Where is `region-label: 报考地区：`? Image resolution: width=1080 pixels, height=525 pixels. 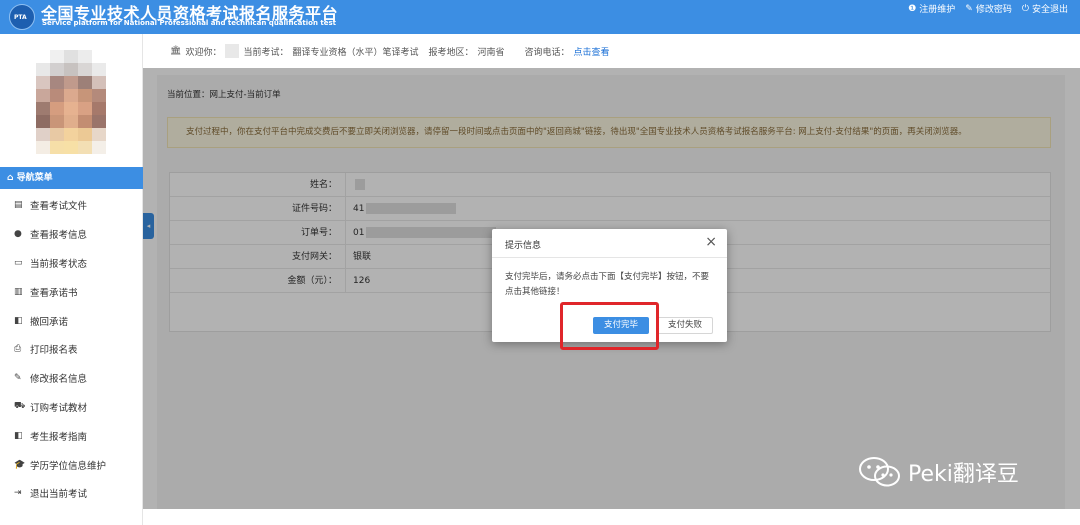
region-label: 报考地区： is located at coordinates (451, 52).